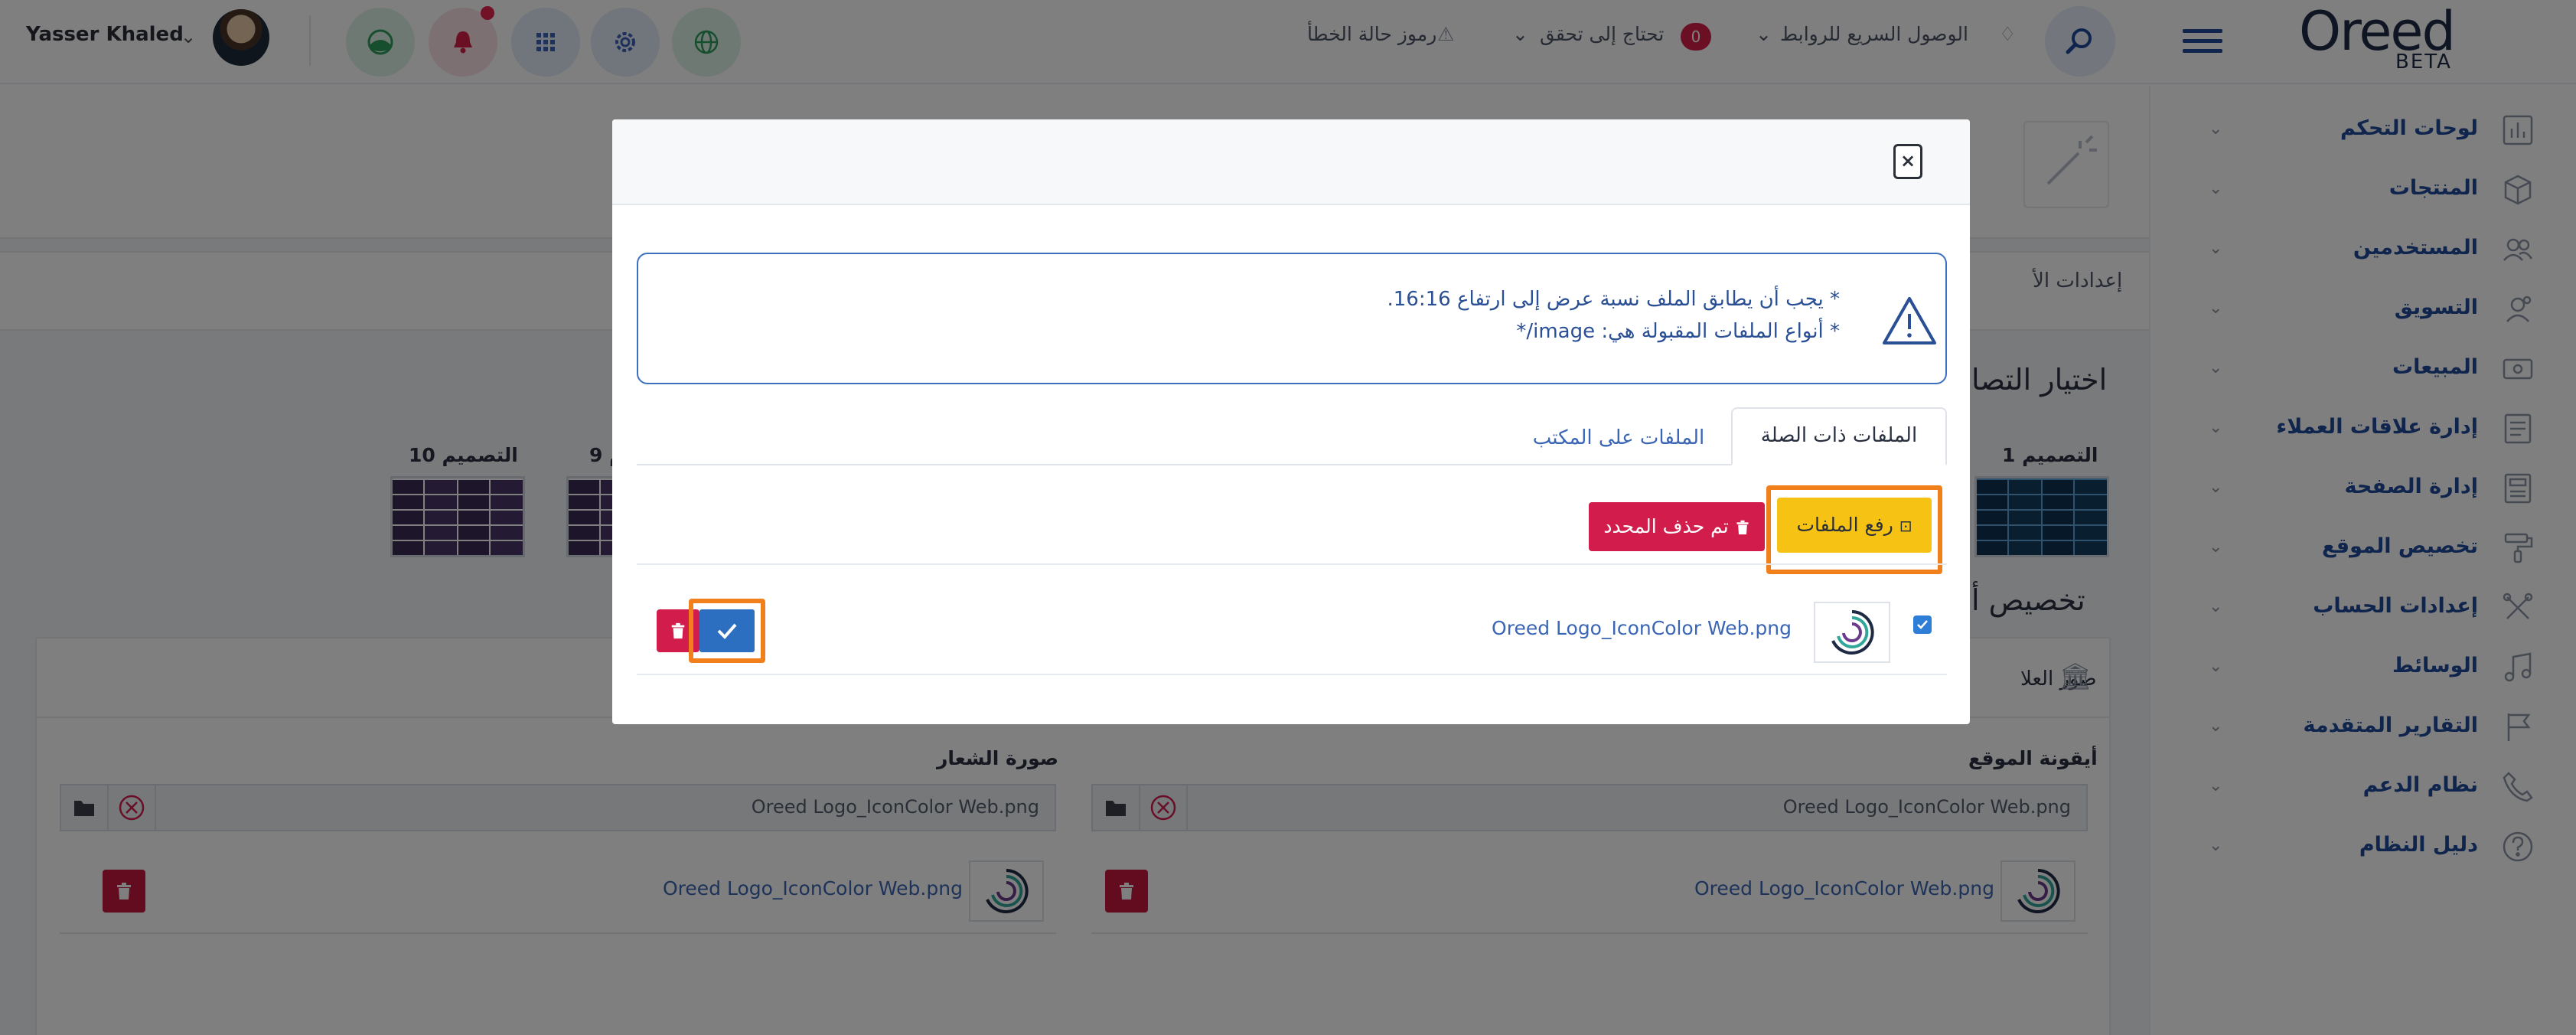 This screenshot has width=2576, height=1035. I want to click on select-file-button, so click(727, 630).